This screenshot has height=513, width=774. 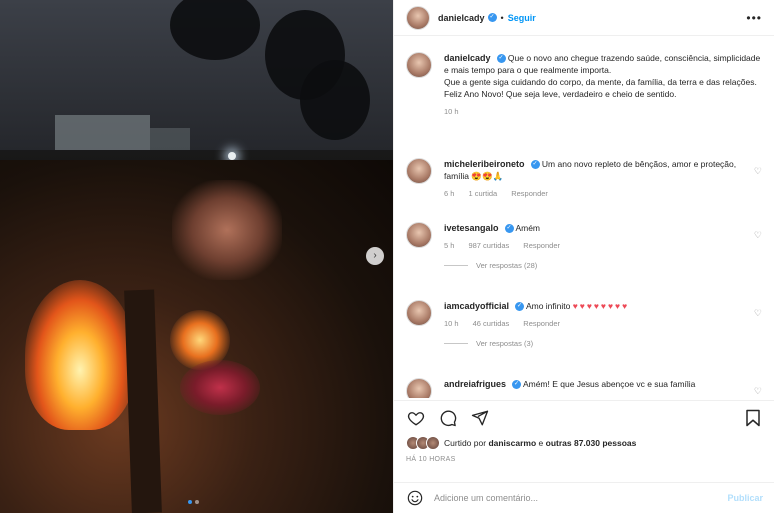 What do you see at coordinates (227, 230) in the screenshot?
I see `family-group` at bounding box center [227, 230].